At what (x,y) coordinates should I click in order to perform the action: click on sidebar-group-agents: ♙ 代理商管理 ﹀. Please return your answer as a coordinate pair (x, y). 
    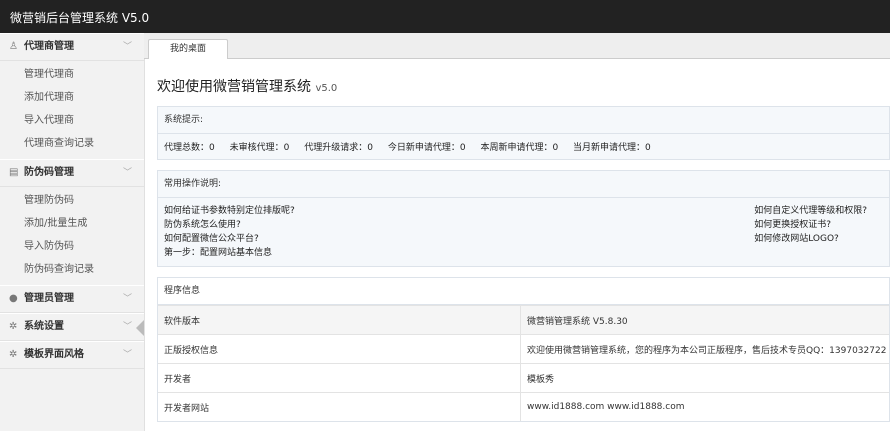
    Looking at the image, I should click on (72, 47).